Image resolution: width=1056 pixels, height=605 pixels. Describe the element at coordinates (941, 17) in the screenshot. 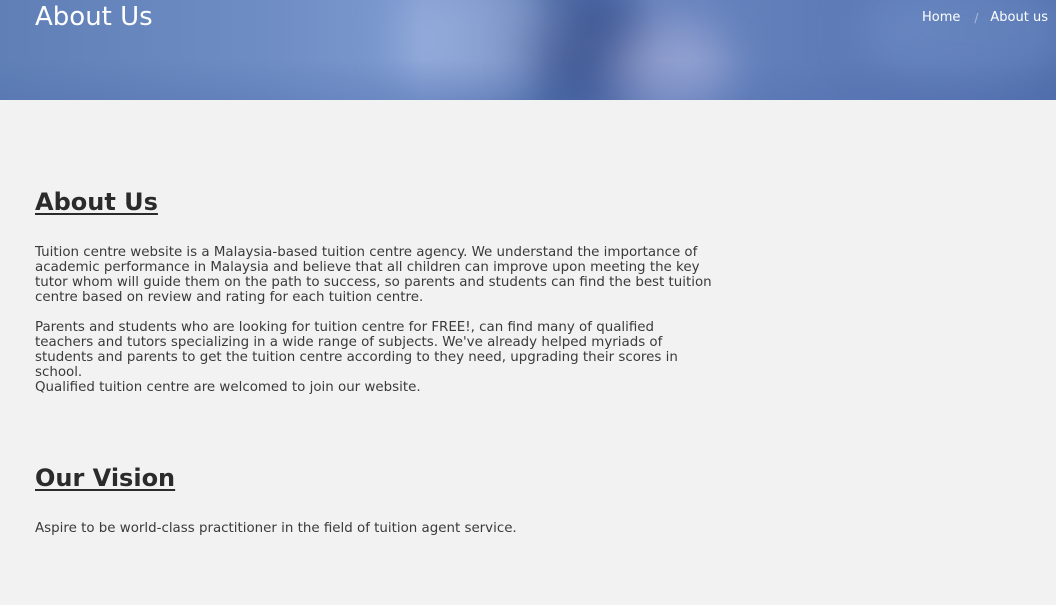

I see `breadcrumb-home-link: Home` at that location.